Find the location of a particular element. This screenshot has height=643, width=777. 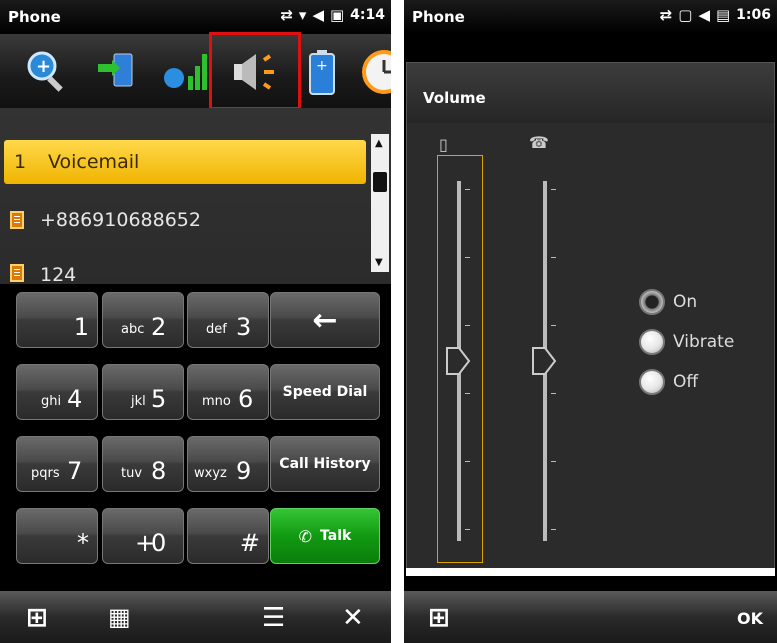

dialog-title: Volume is located at coordinates (454, 98).